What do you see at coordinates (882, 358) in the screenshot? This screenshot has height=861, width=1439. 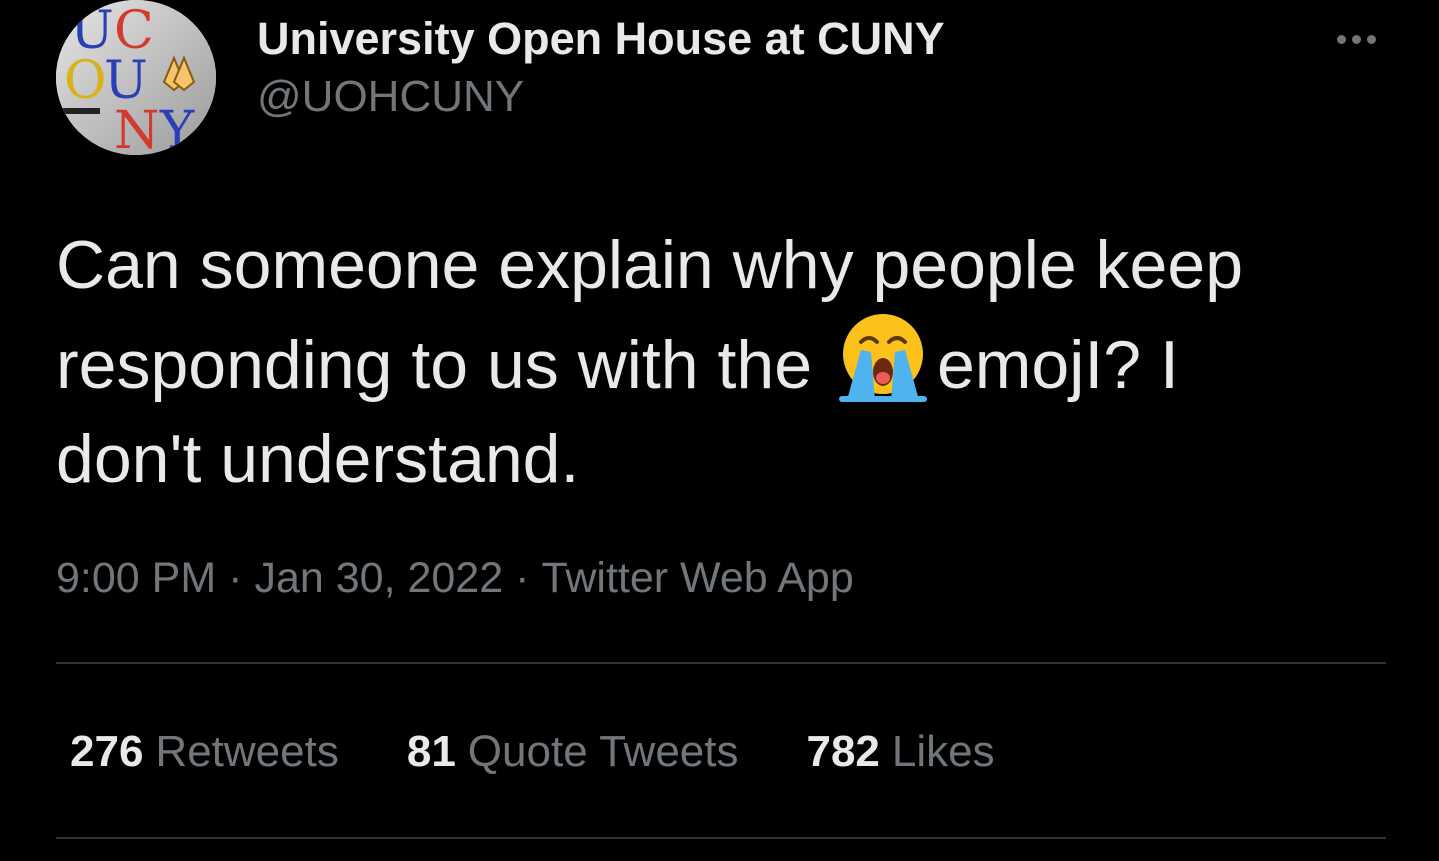 I see `loudly-crying-face-icon` at bounding box center [882, 358].